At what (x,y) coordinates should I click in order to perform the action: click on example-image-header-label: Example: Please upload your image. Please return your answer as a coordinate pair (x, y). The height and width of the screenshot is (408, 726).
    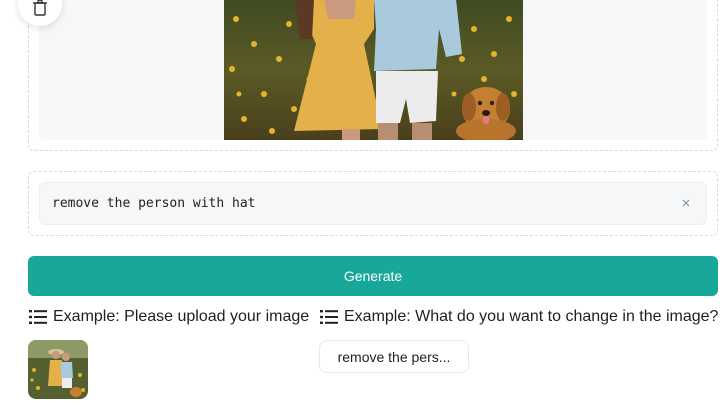
    Looking at the image, I should click on (181, 316).